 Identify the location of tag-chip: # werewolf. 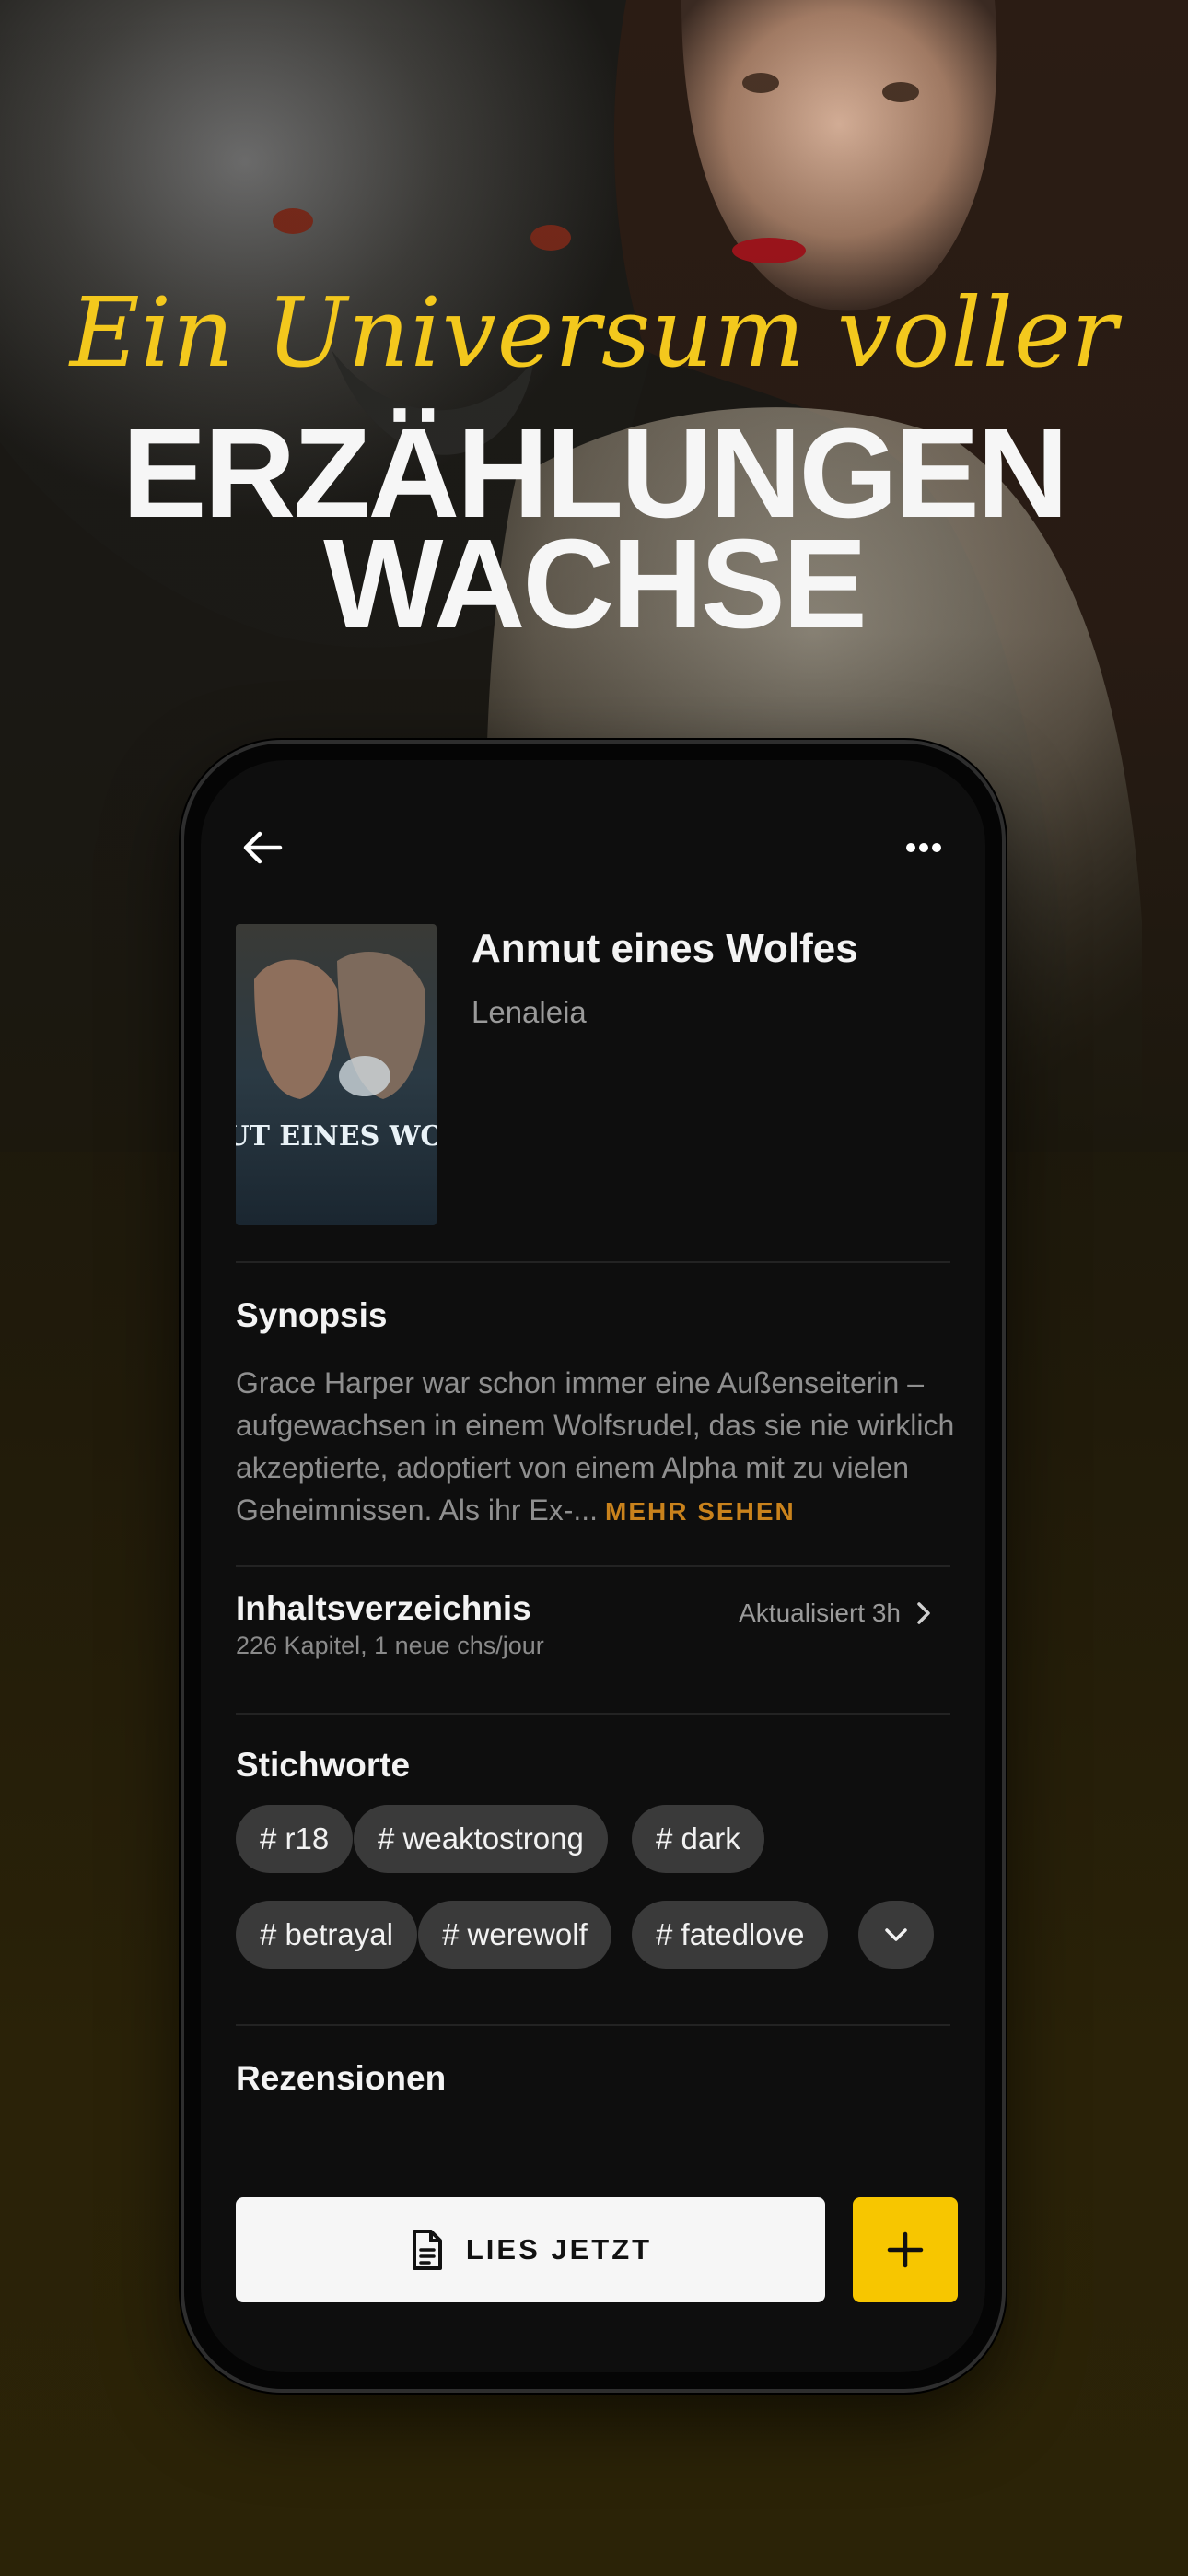
(514, 1935).